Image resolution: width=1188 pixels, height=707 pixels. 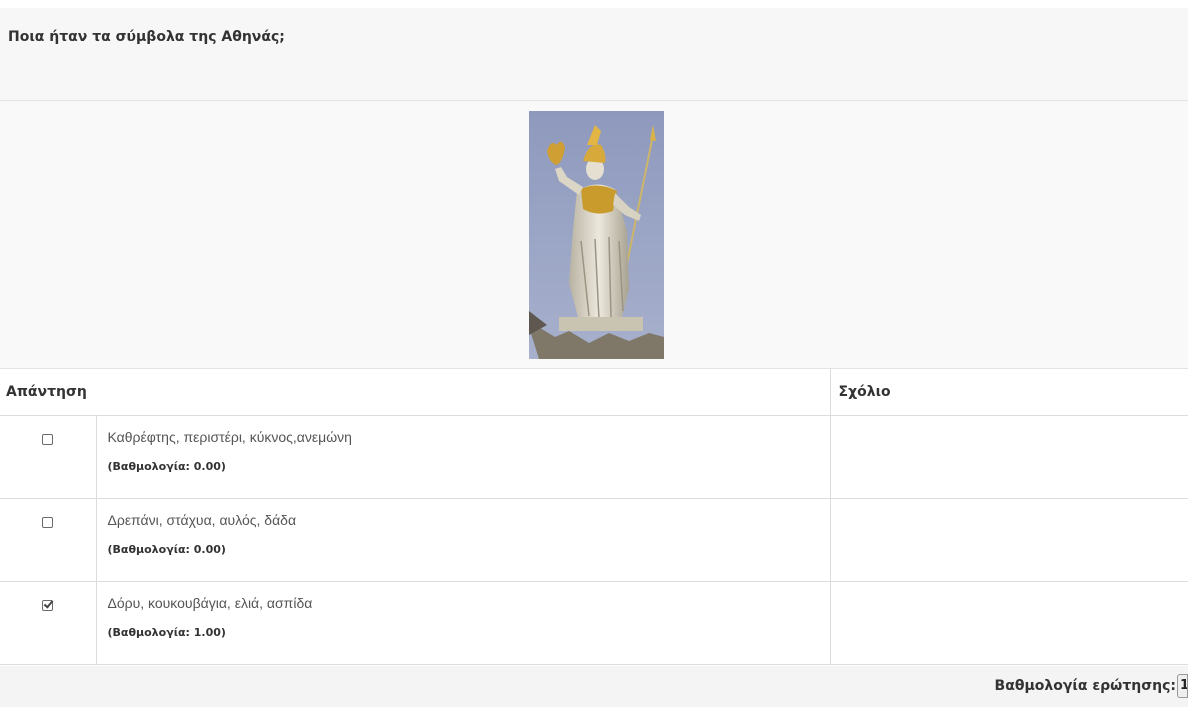 What do you see at coordinates (202, 519) in the screenshot?
I see `answer-text: Δρεπάνι, στάχυα, αυλός, δάδα` at bounding box center [202, 519].